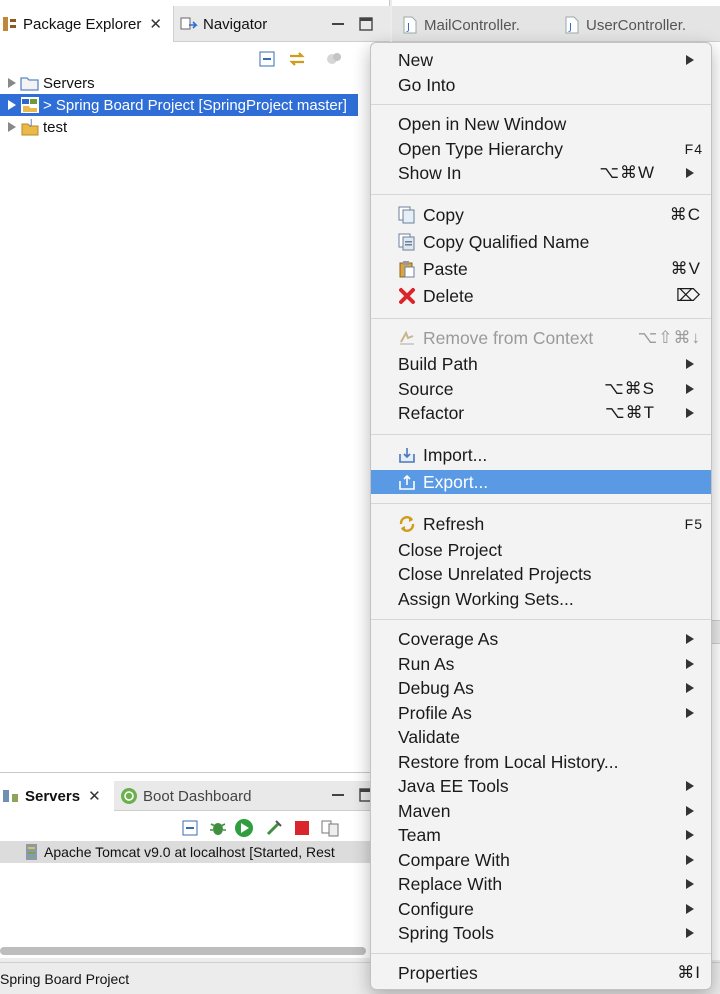 The width and height of the screenshot is (720, 994). I want to click on maximize-icon, so click(366, 24).